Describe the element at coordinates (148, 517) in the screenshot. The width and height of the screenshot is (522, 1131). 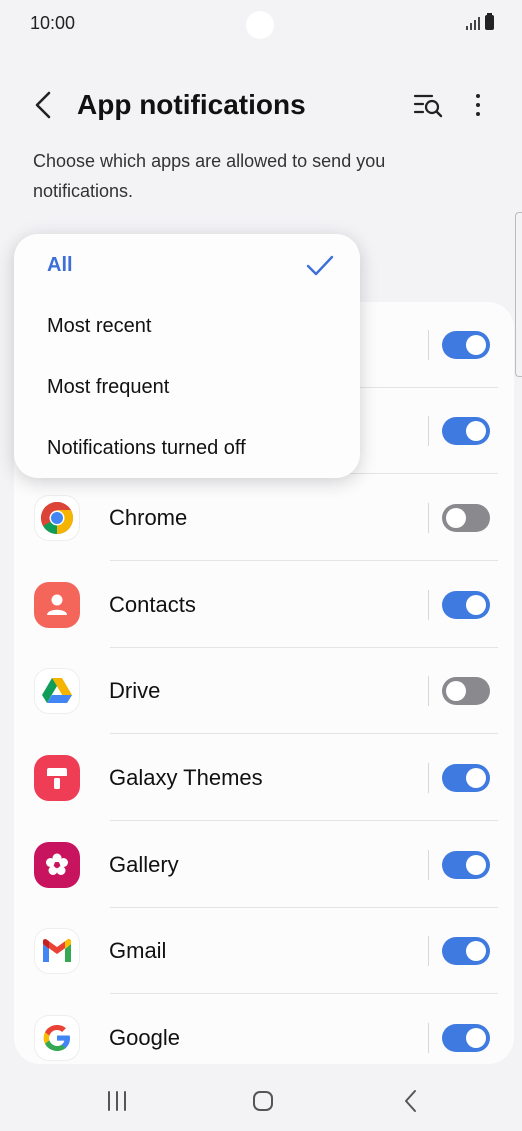
I see `app-name: Chrome` at that location.